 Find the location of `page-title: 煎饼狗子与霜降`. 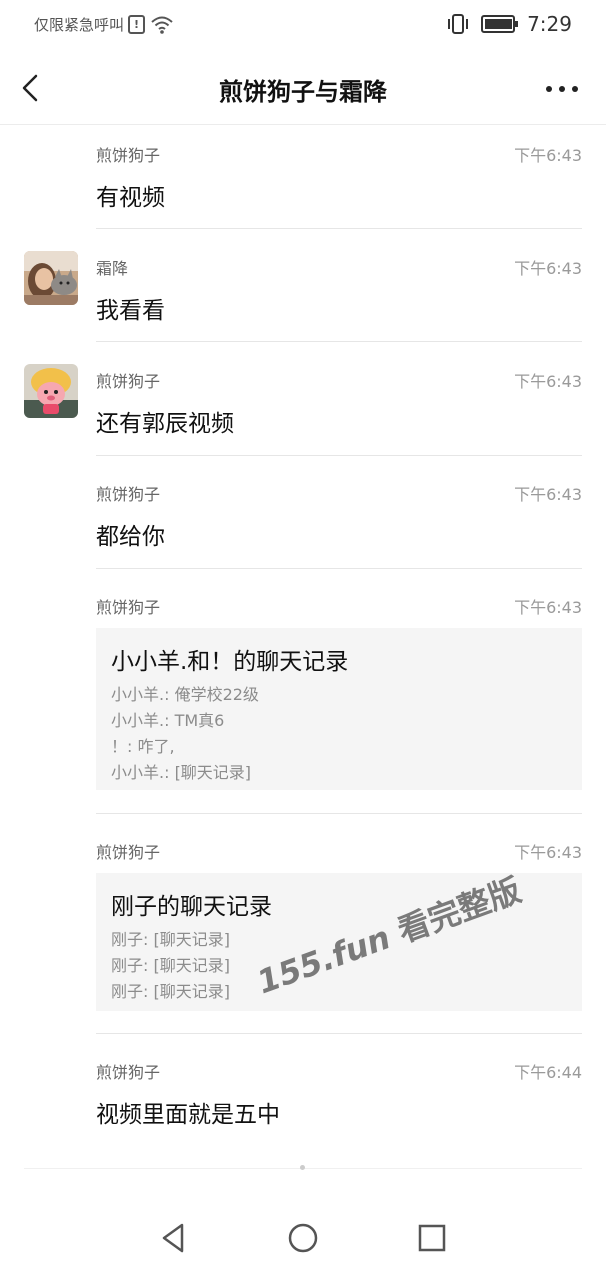

page-title: 煎饼狗子与霜降 is located at coordinates (303, 92).